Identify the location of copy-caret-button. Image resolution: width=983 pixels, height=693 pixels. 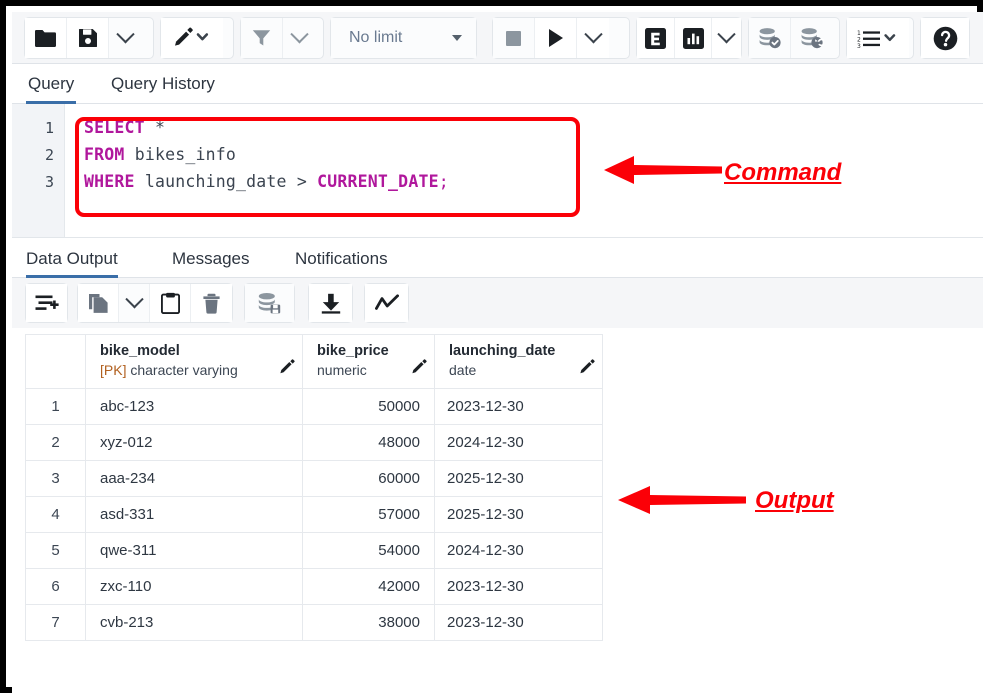
(134, 303).